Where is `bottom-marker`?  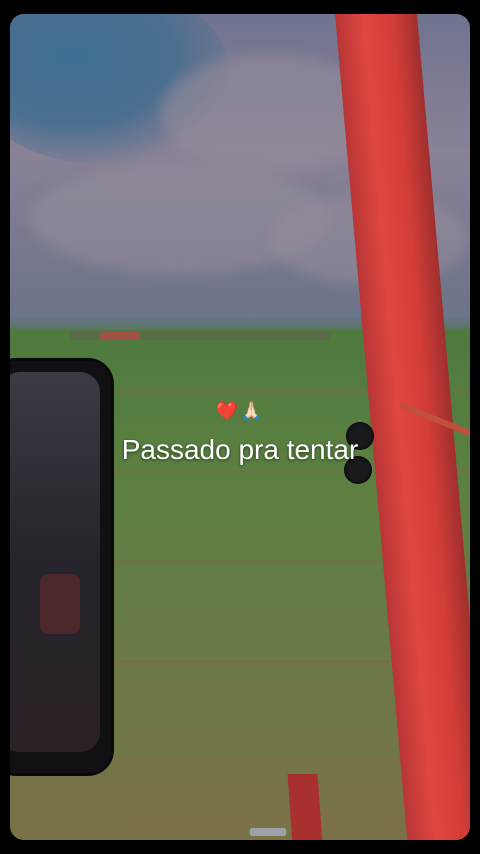 bottom-marker is located at coordinates (268, 832).